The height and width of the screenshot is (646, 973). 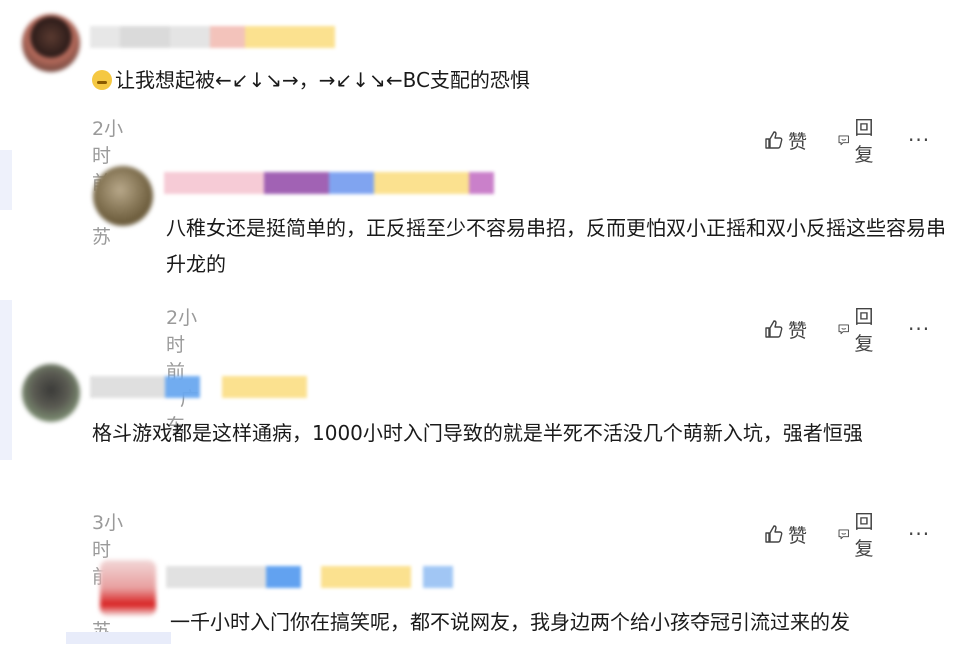 I want to click on bottom-accent-bar, so click(x=118, y=638).